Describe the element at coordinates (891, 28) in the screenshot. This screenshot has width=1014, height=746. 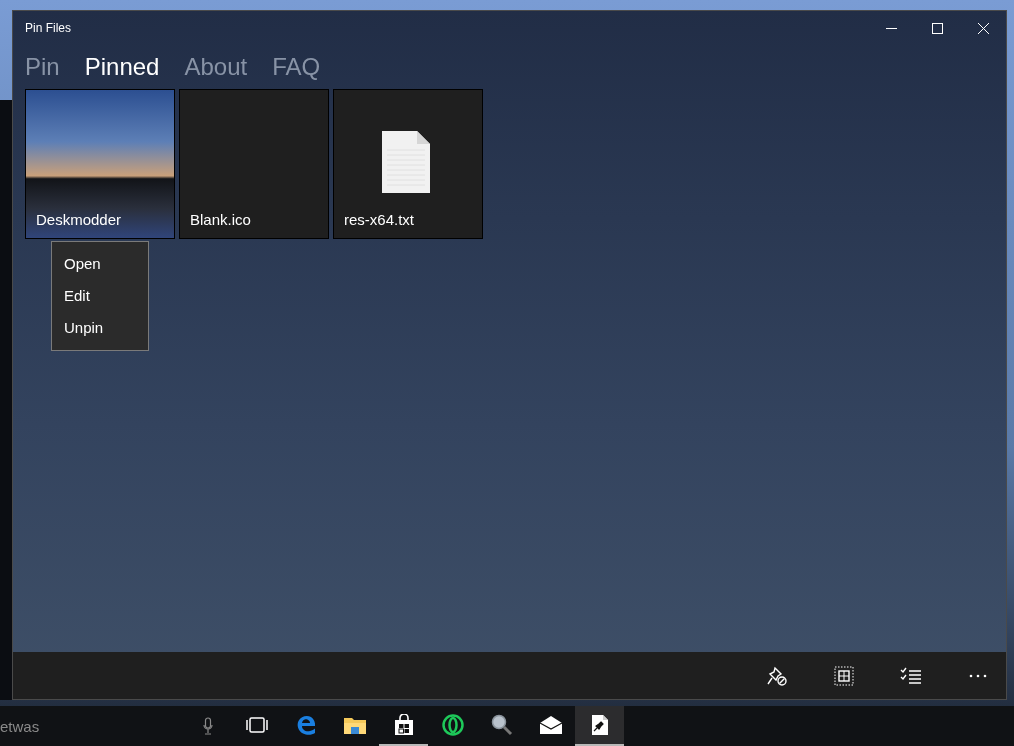
I see `minimize-icon` at that location.